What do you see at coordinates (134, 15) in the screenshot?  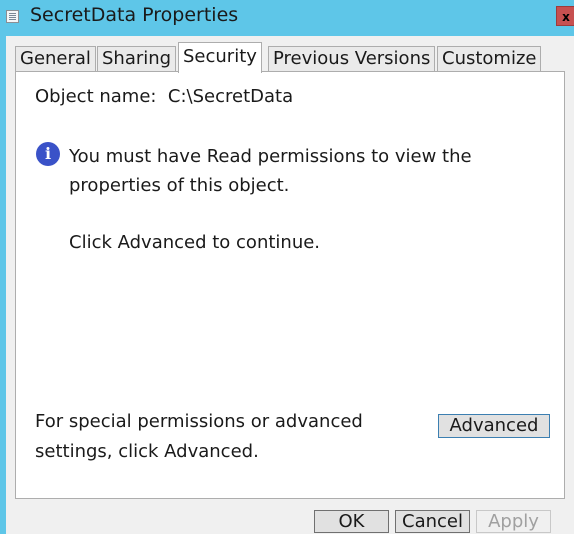 I see `window-title: SecretData Properties` at bounding box center [134, 15].